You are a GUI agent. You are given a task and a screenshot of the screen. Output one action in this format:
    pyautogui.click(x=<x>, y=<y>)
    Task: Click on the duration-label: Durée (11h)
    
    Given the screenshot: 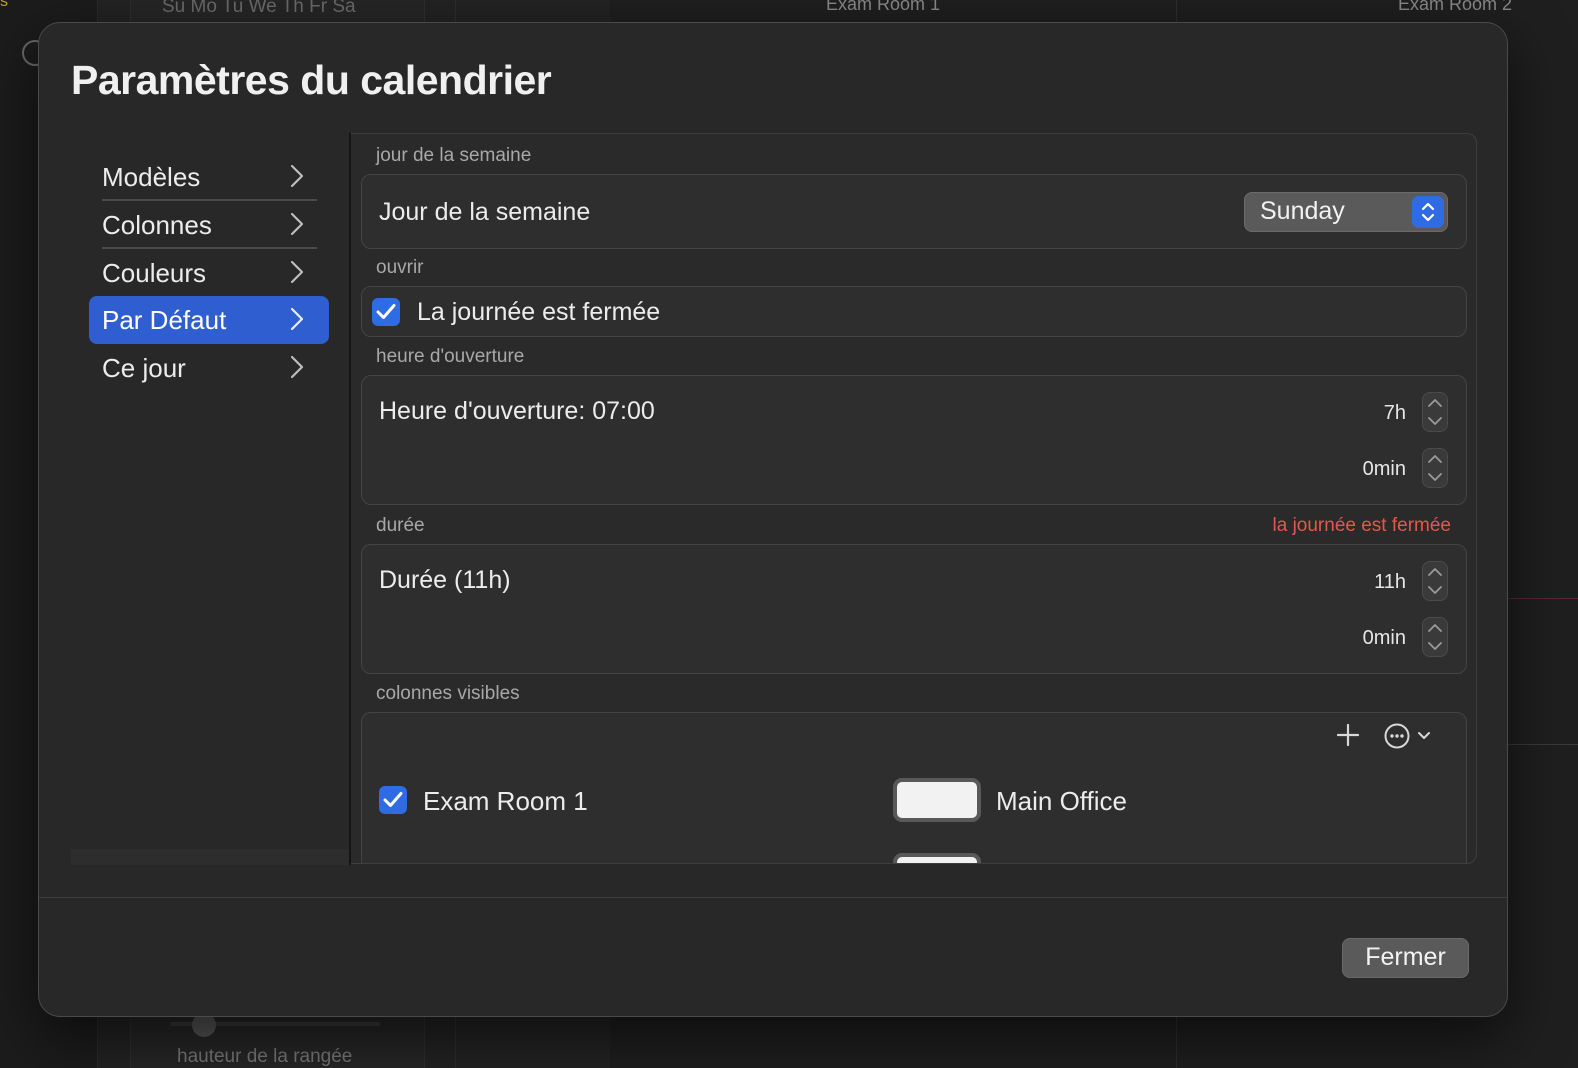 What is the action you would take?
    pyautogui.click(x=445, y=580)
    